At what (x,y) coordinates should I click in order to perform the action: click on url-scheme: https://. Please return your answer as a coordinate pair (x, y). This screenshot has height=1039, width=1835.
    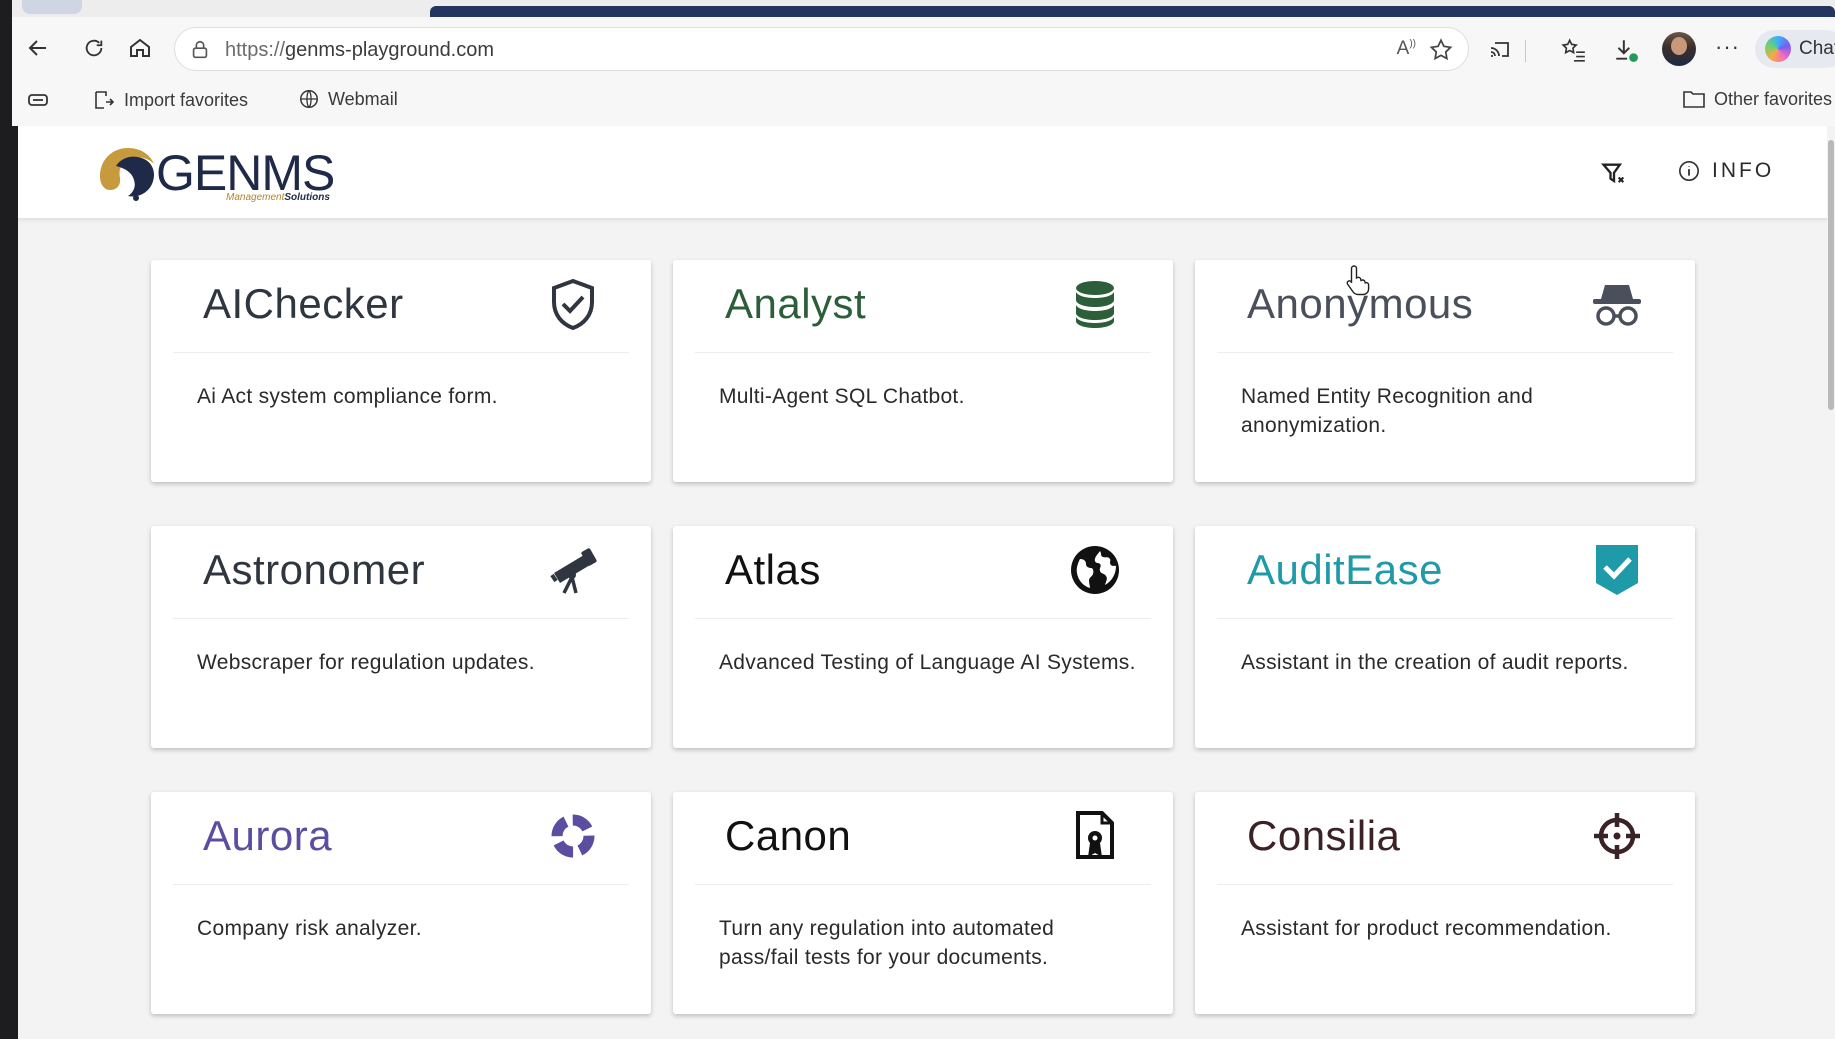
    Looking at the image, I should click on (255, 50).